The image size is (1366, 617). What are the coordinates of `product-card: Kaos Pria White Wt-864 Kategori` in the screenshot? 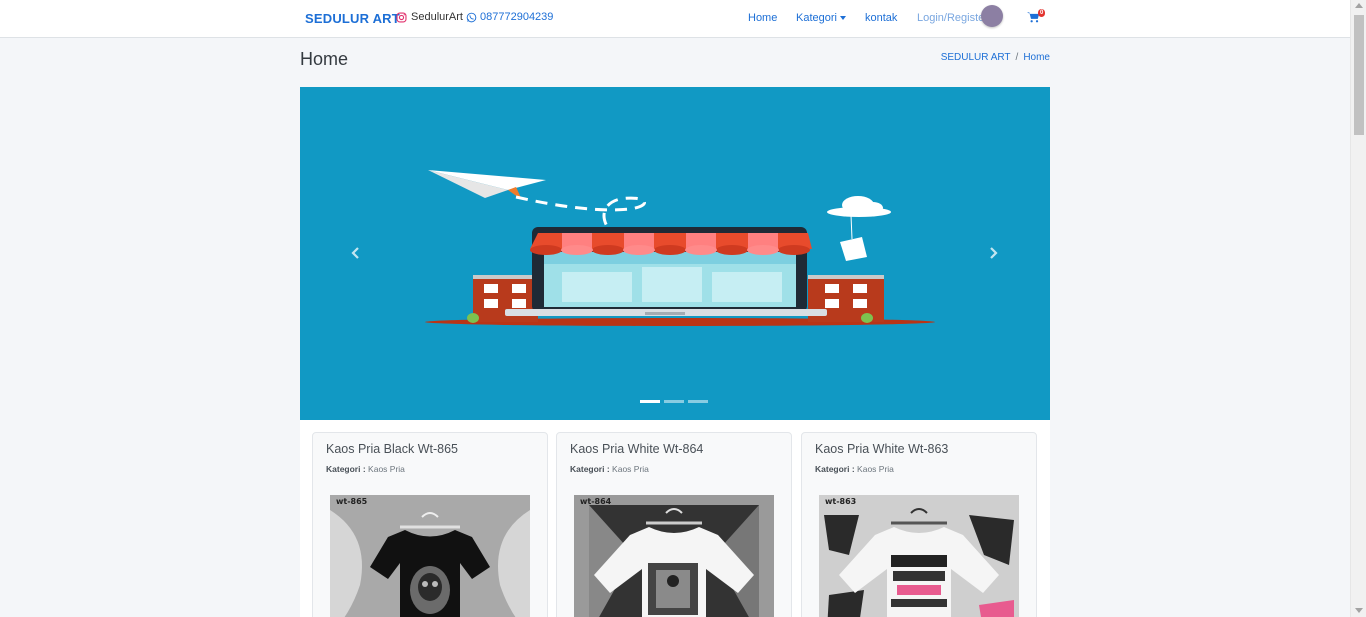 It's located at (674, 524).